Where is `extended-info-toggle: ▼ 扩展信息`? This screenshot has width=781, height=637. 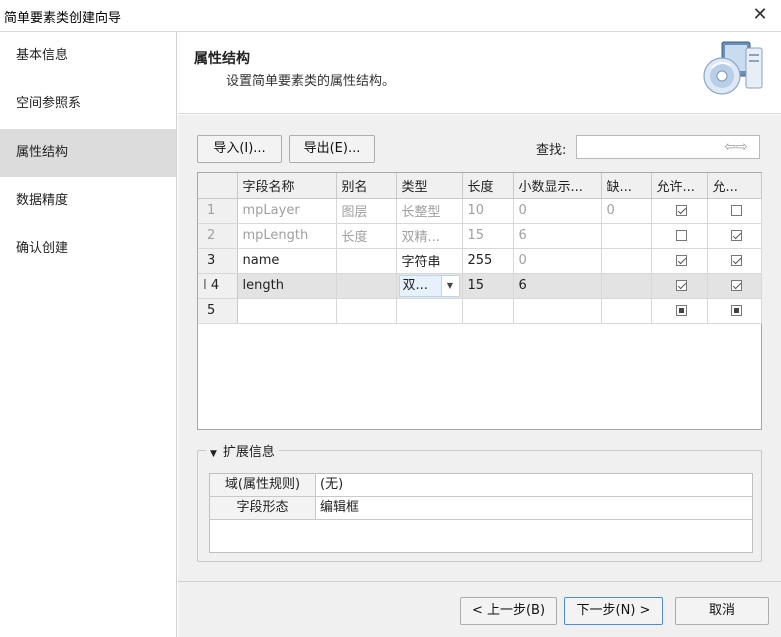 extended-info-toggle: ▼ 扩展信息 is located at coordinates (242, 450).